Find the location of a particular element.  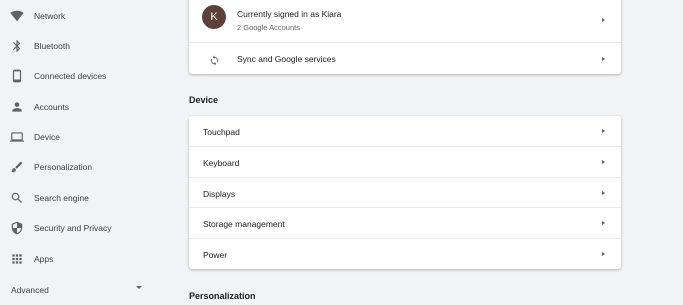

sidebar-item-label: Connected devices is located at coordinates (70, 76).